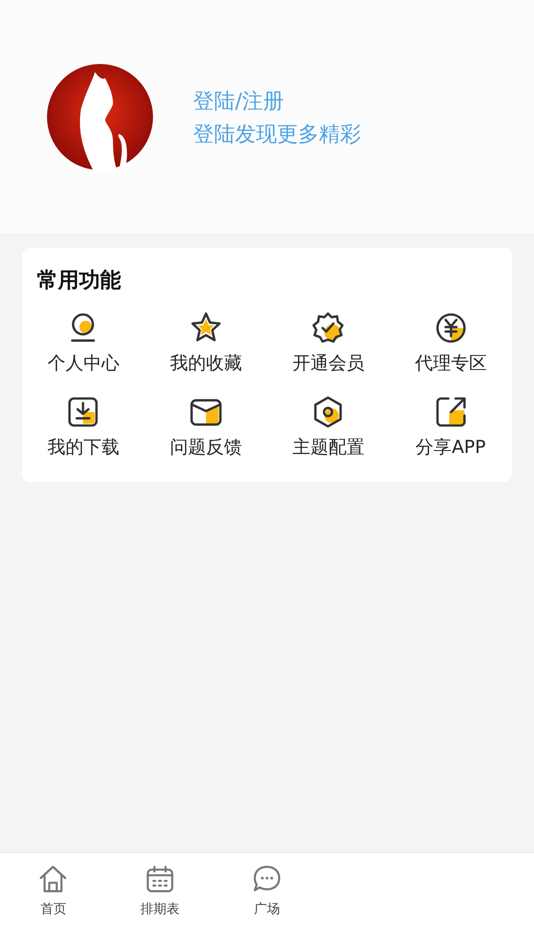  What do you see at coordinates (160, 909) in the screenshot?
I see `tab-label: 排期表` at bounding box center [160, 909].